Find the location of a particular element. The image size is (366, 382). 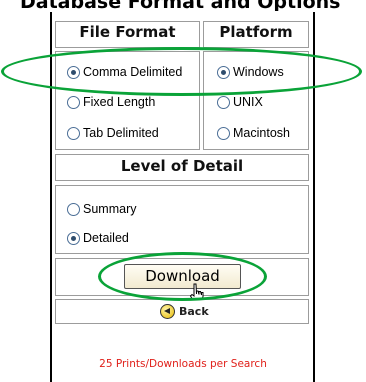

platform-option-windows: Windows is located at coordinates (250, 72).